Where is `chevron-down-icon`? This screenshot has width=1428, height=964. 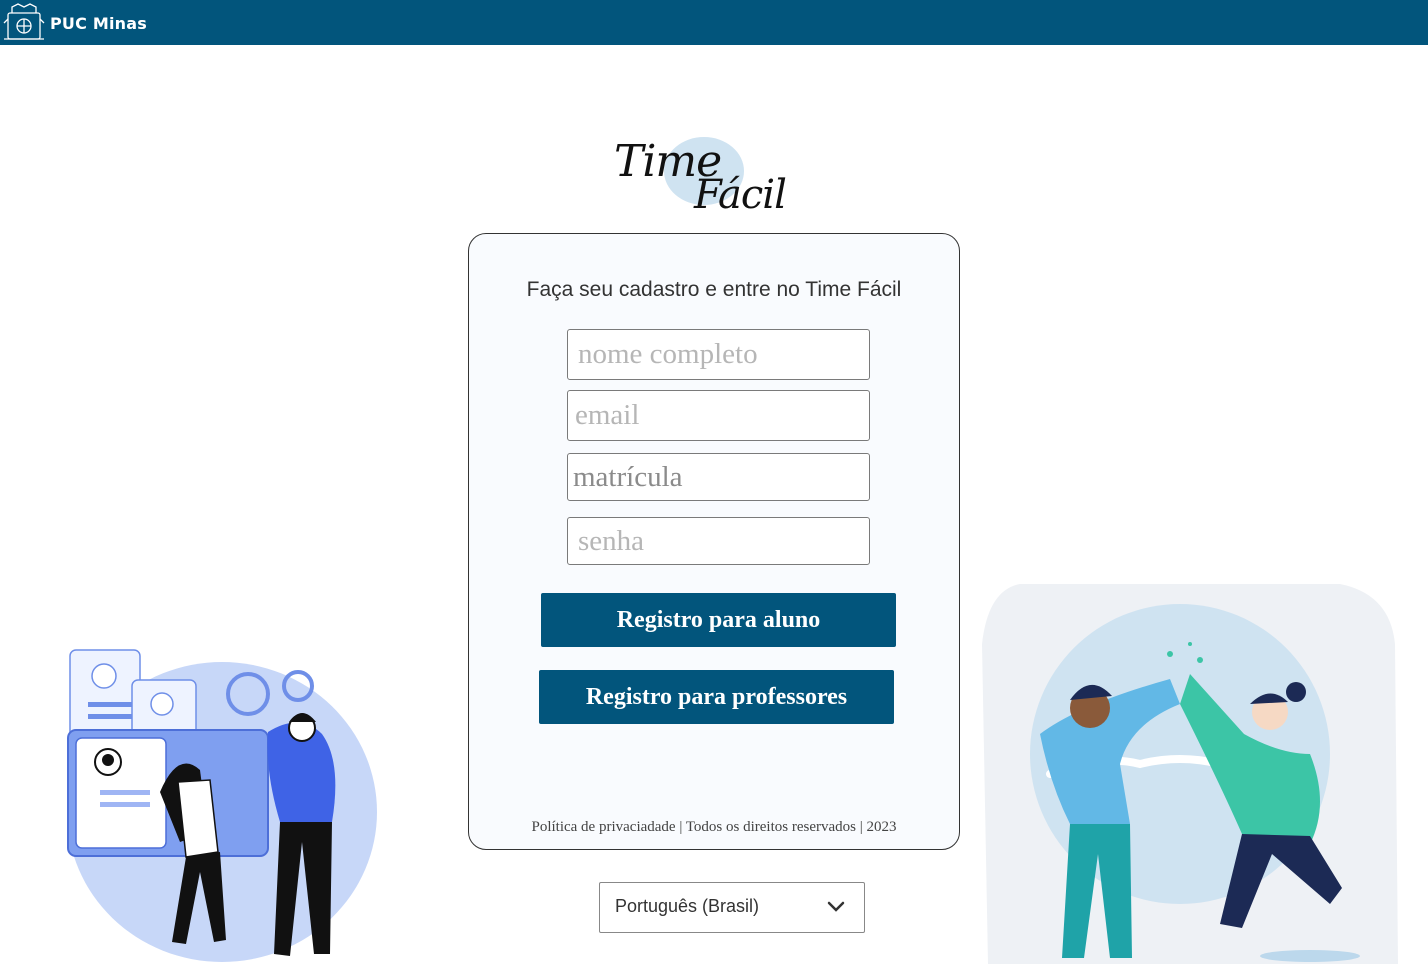
chevron-down-icon is located at coordinates (836, 906).